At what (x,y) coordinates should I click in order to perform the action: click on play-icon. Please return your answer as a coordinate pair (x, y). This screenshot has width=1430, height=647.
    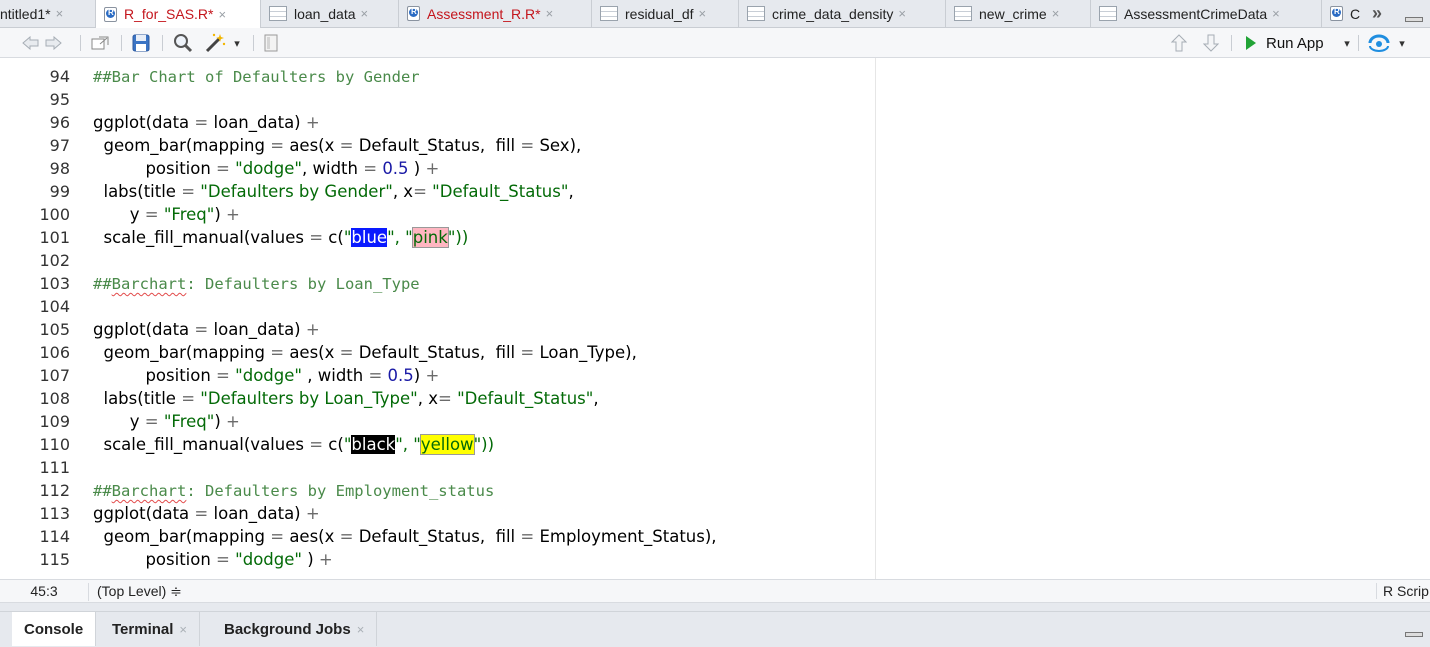
    Looking at the image, I should click on (1251, 43).